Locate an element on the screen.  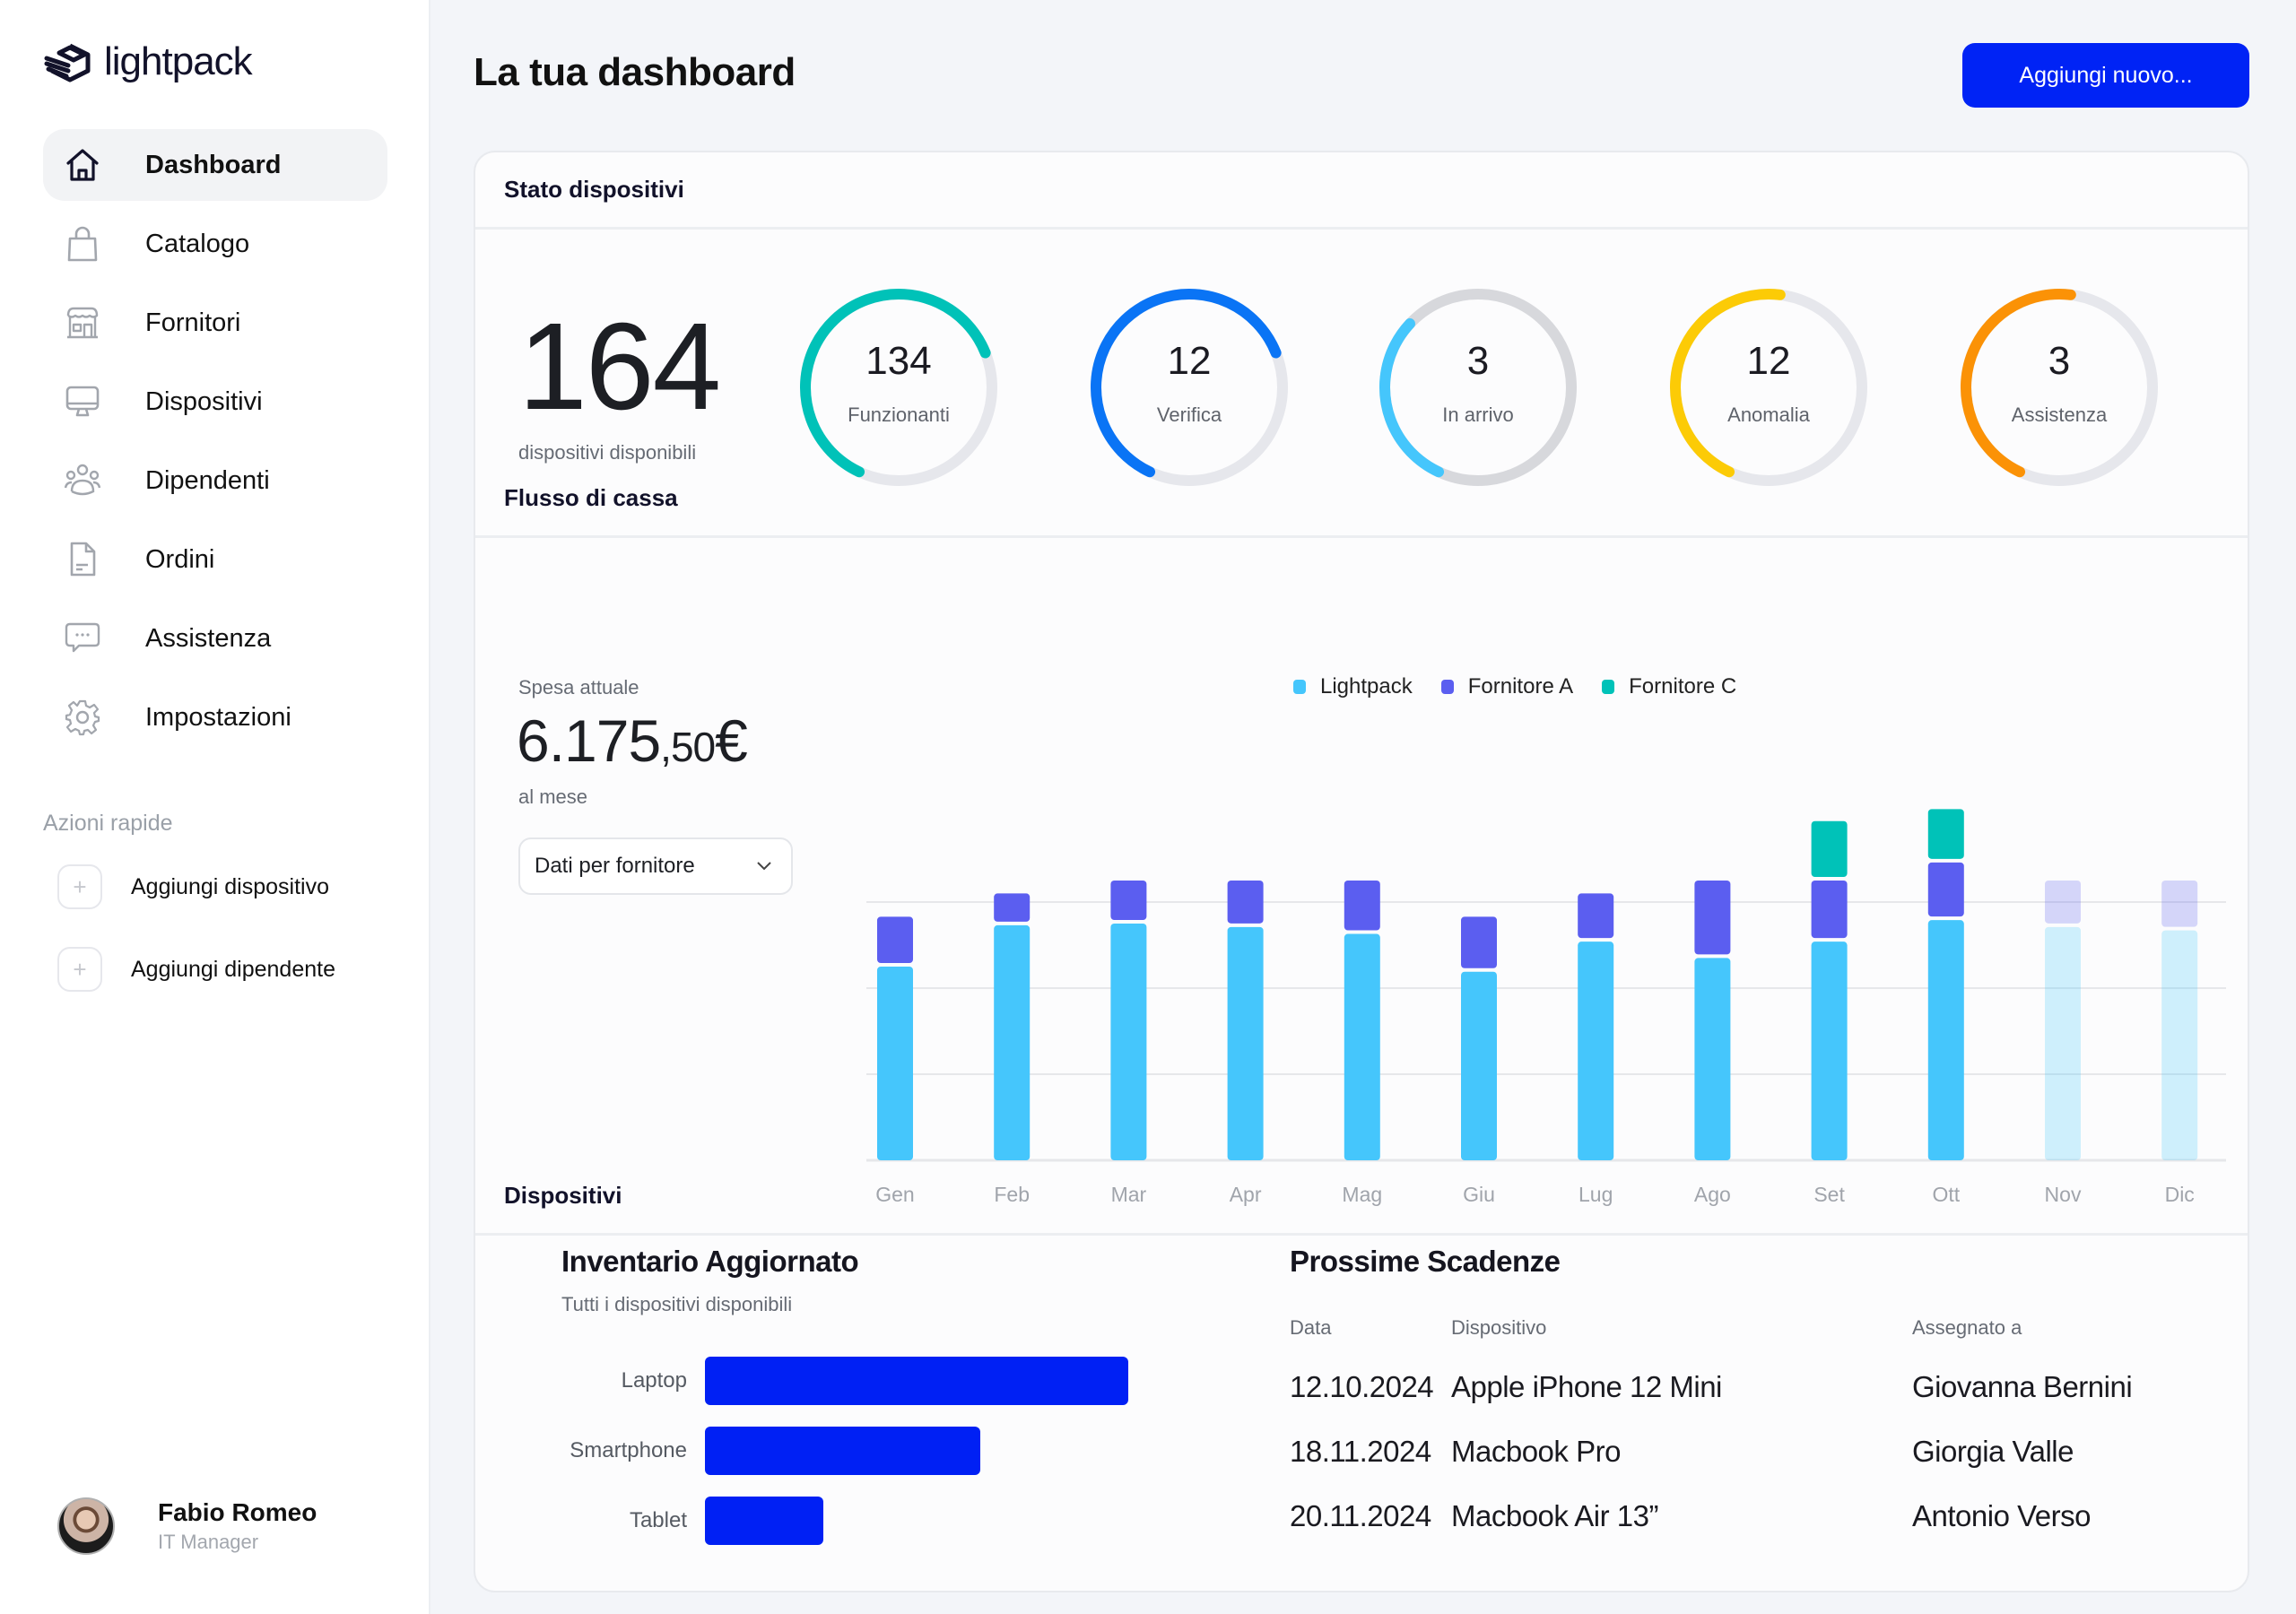
spend-label: Spesa attuale is located at coordinates (578, 687).